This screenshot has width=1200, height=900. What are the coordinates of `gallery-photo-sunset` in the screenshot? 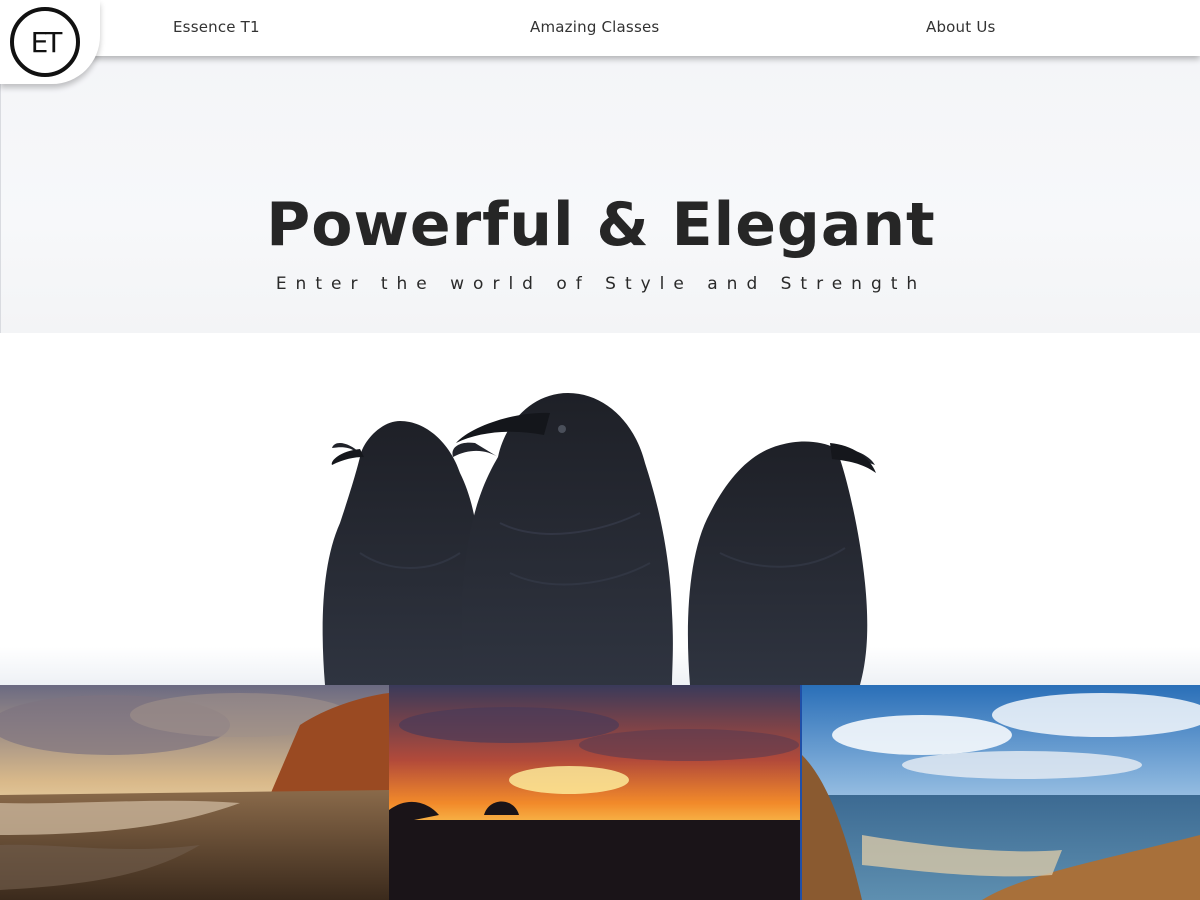 It's located at (594, 792).